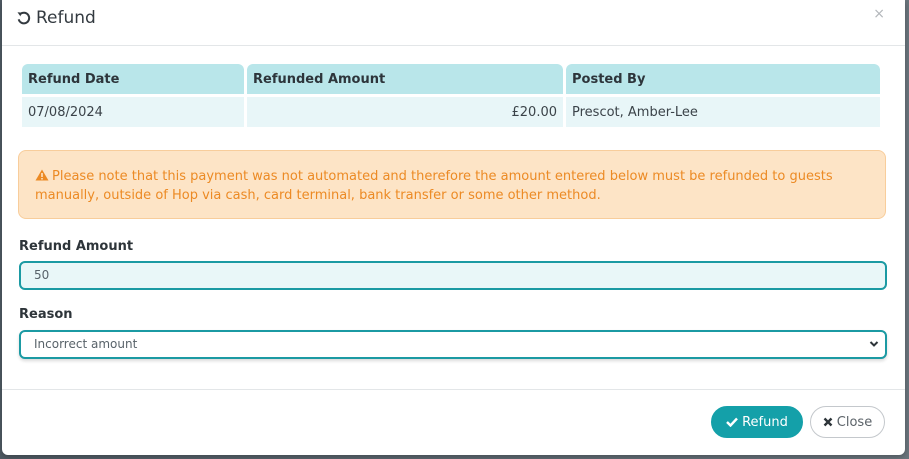 The height and width of the screenshot is (459, 909). I want to click on undo-icon, so click(24, 18).